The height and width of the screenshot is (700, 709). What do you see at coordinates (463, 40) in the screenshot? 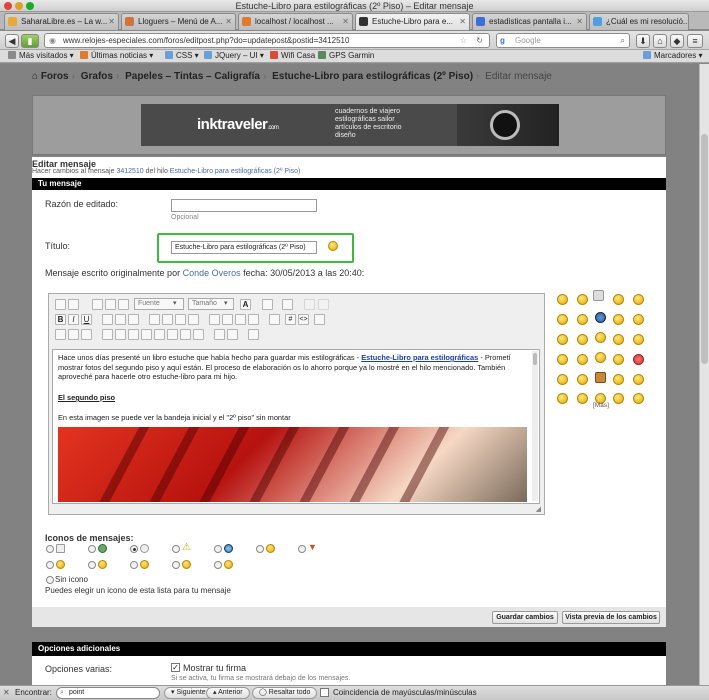
I see `bookmark-star-icon: ☆` at bounding box center [463, 40].